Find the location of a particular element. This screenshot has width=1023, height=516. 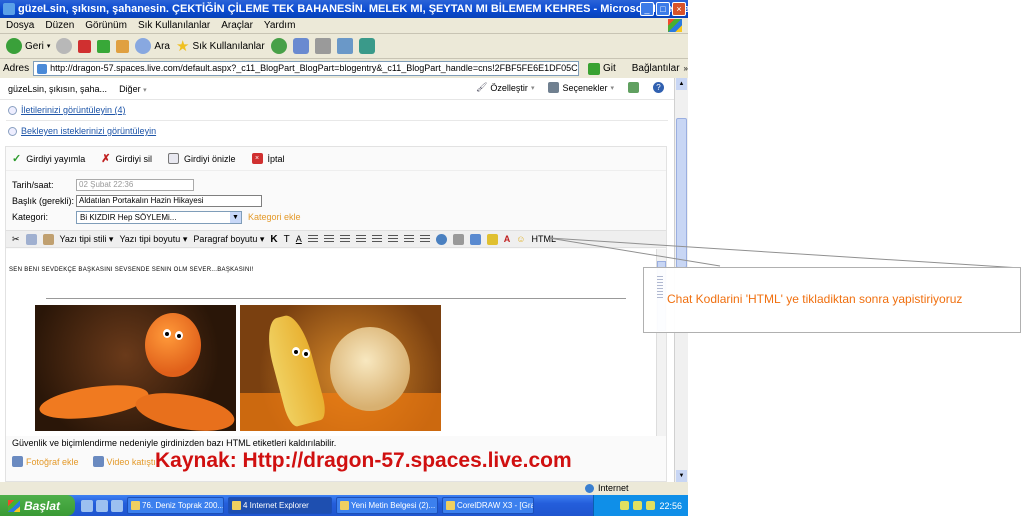

delete-button: ✗ Girdiyi sil is located at coordinates (126, 158).